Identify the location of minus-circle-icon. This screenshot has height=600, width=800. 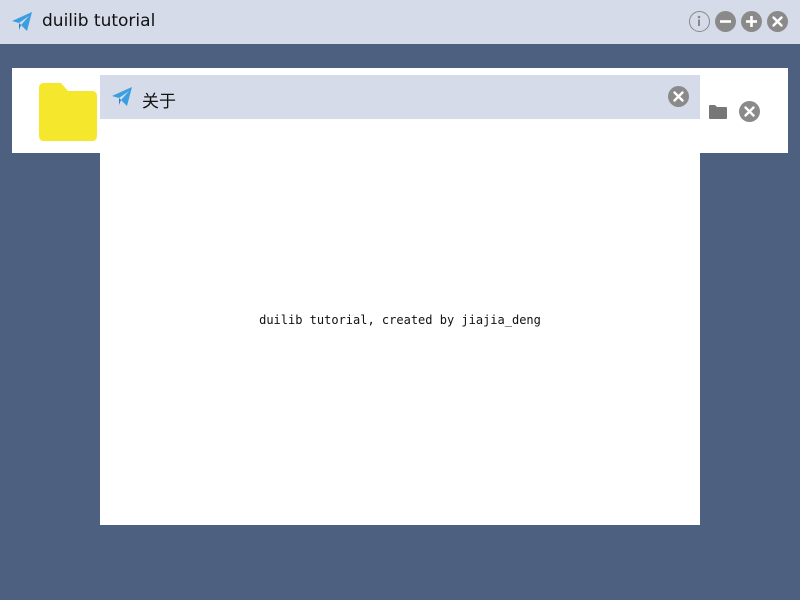
(725, 21).